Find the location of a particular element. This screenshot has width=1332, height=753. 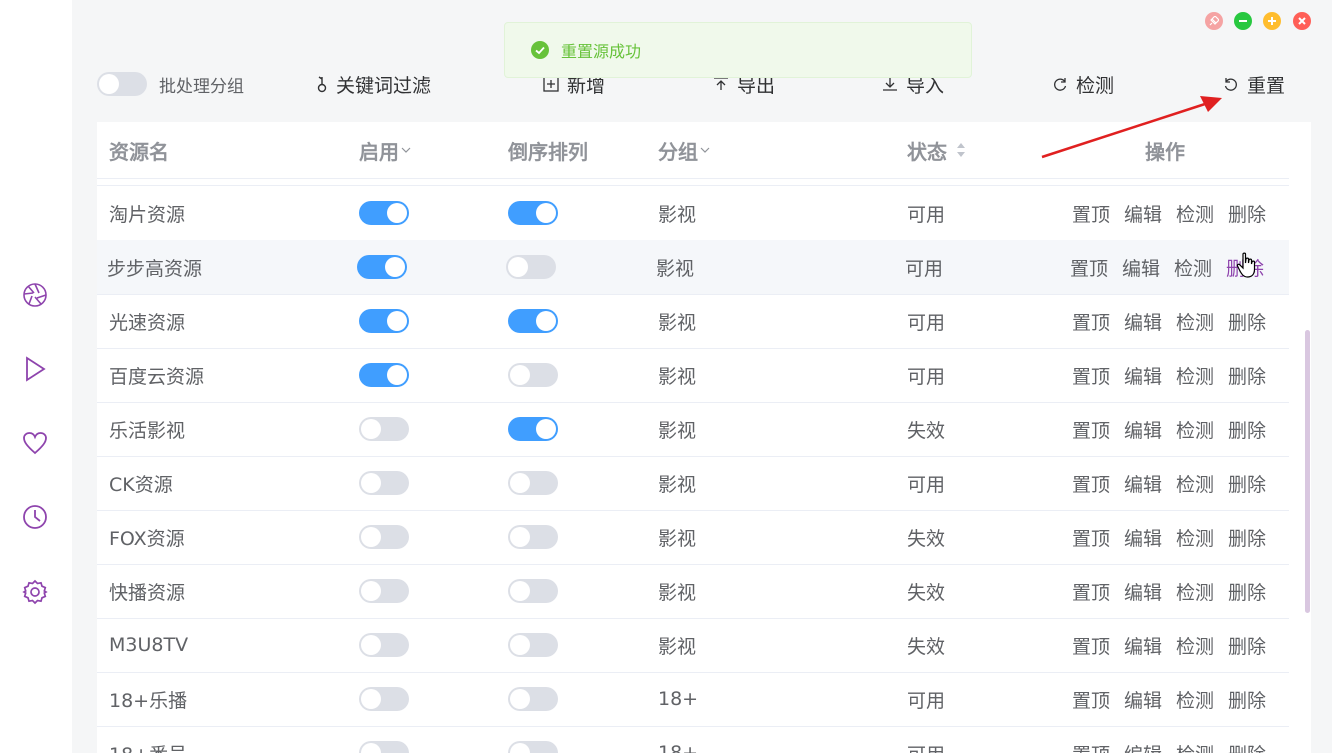

table-row: 乐活影视 影视 失效 置顶 编辑 检测 删除 is located at coordinates (693, 429).